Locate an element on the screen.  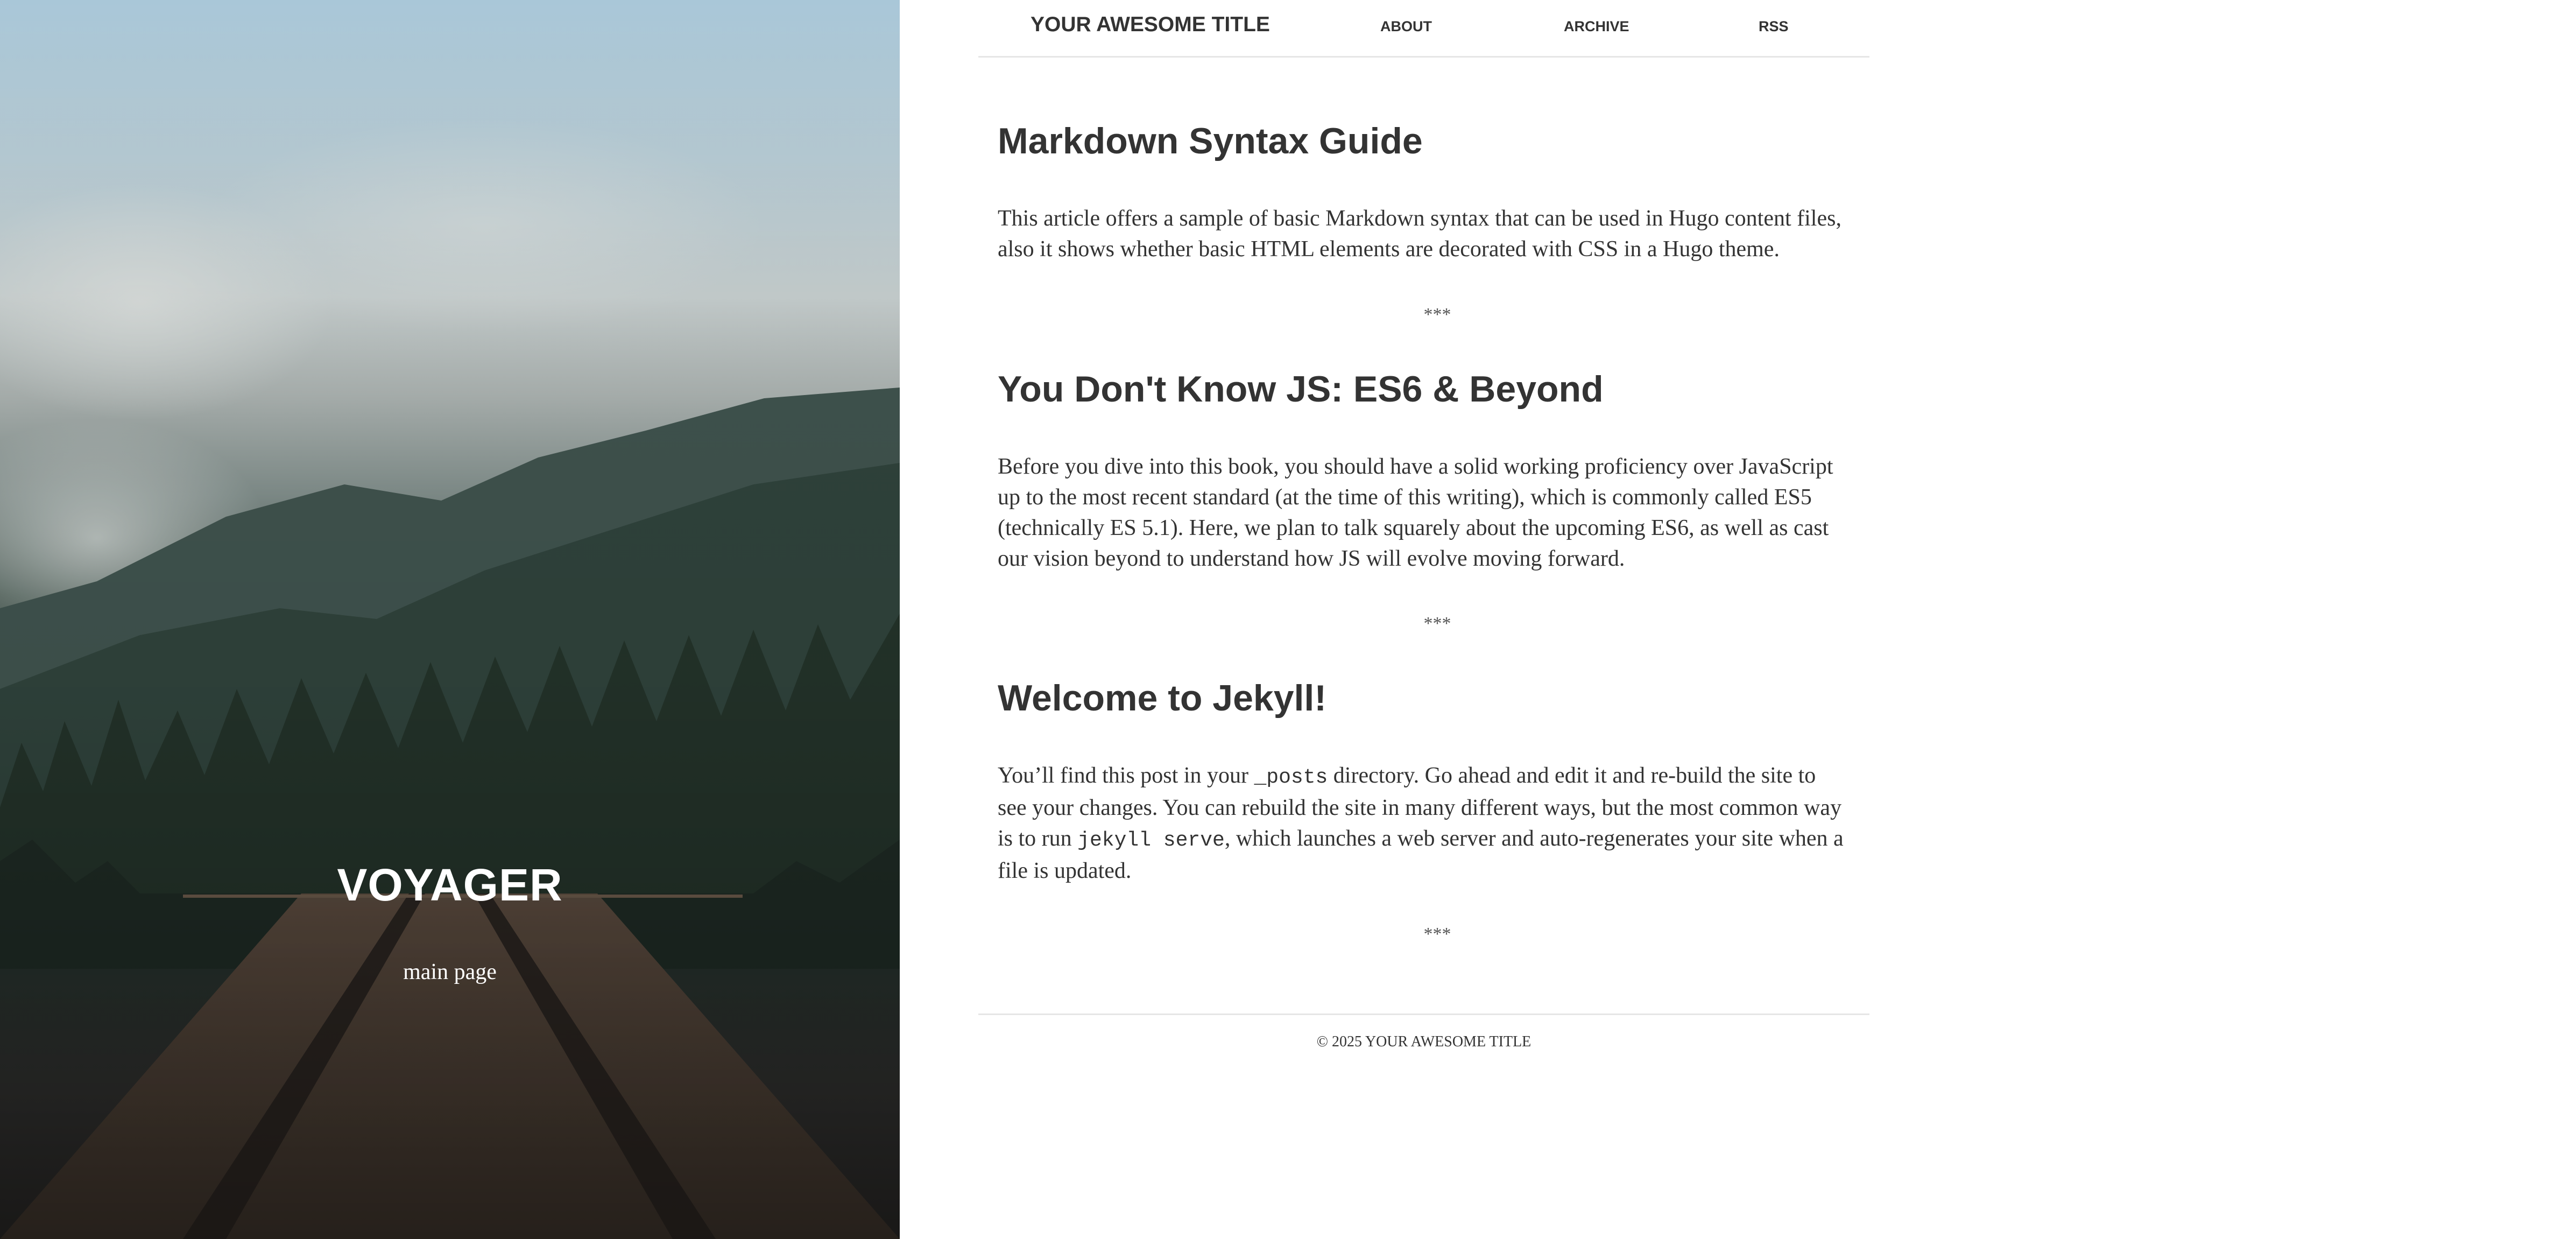
site-header: YOUR AWESOME TITLE ABOUT ARCHIVE RSS is located at coordinates (1423, 29).